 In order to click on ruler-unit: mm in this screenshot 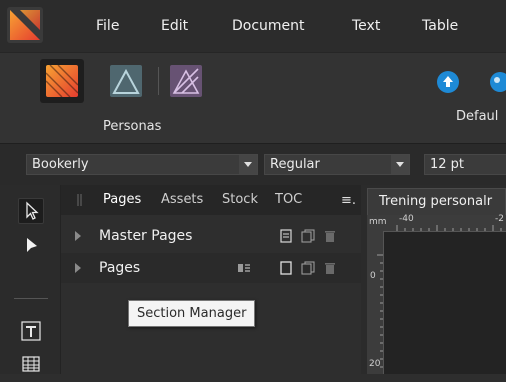, I will do `click(378, 222)`.